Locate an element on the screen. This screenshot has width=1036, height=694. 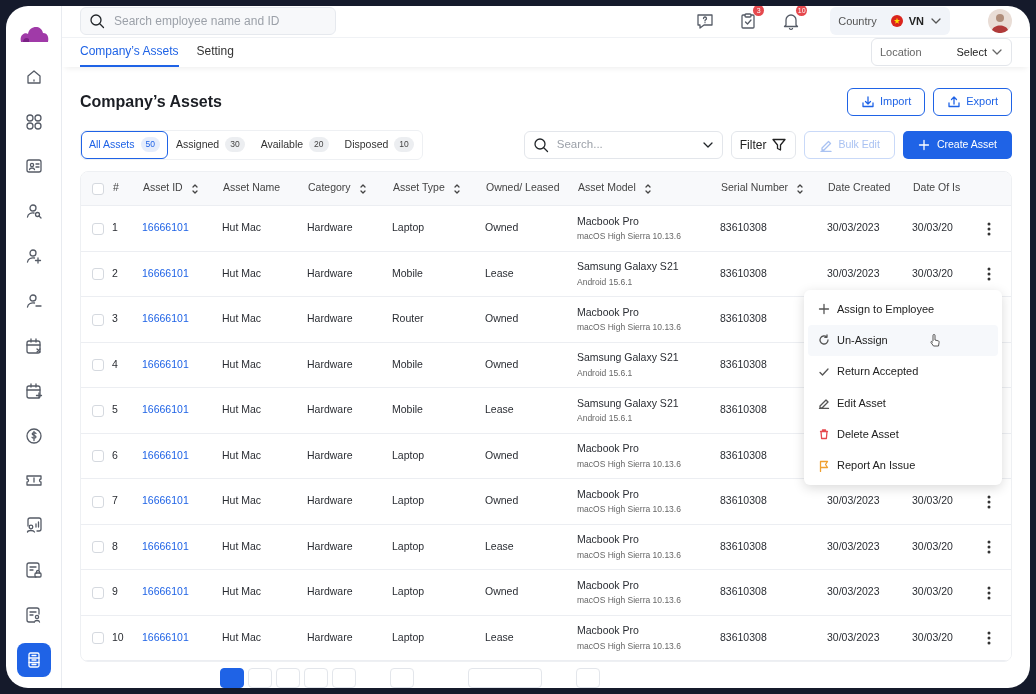
avatar is located at coordinates (1000, 21).